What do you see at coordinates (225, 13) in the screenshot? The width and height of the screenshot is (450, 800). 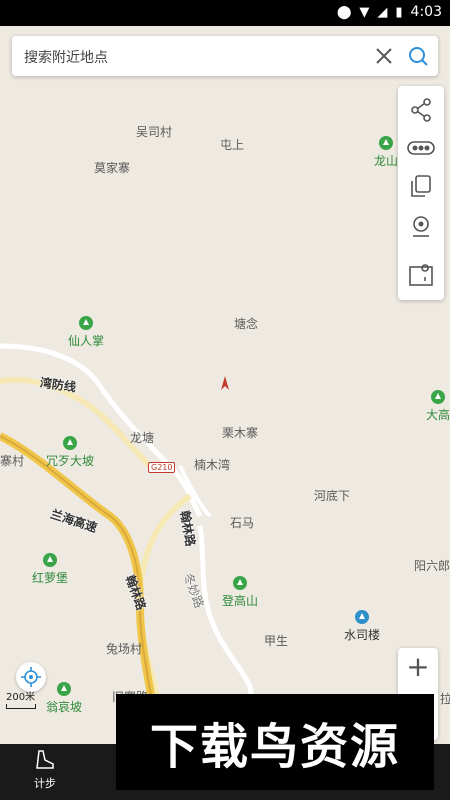 I see `status-bar: ⬤ ▼ ◢ ▮ 4:03` at bounding box center [225, 13].